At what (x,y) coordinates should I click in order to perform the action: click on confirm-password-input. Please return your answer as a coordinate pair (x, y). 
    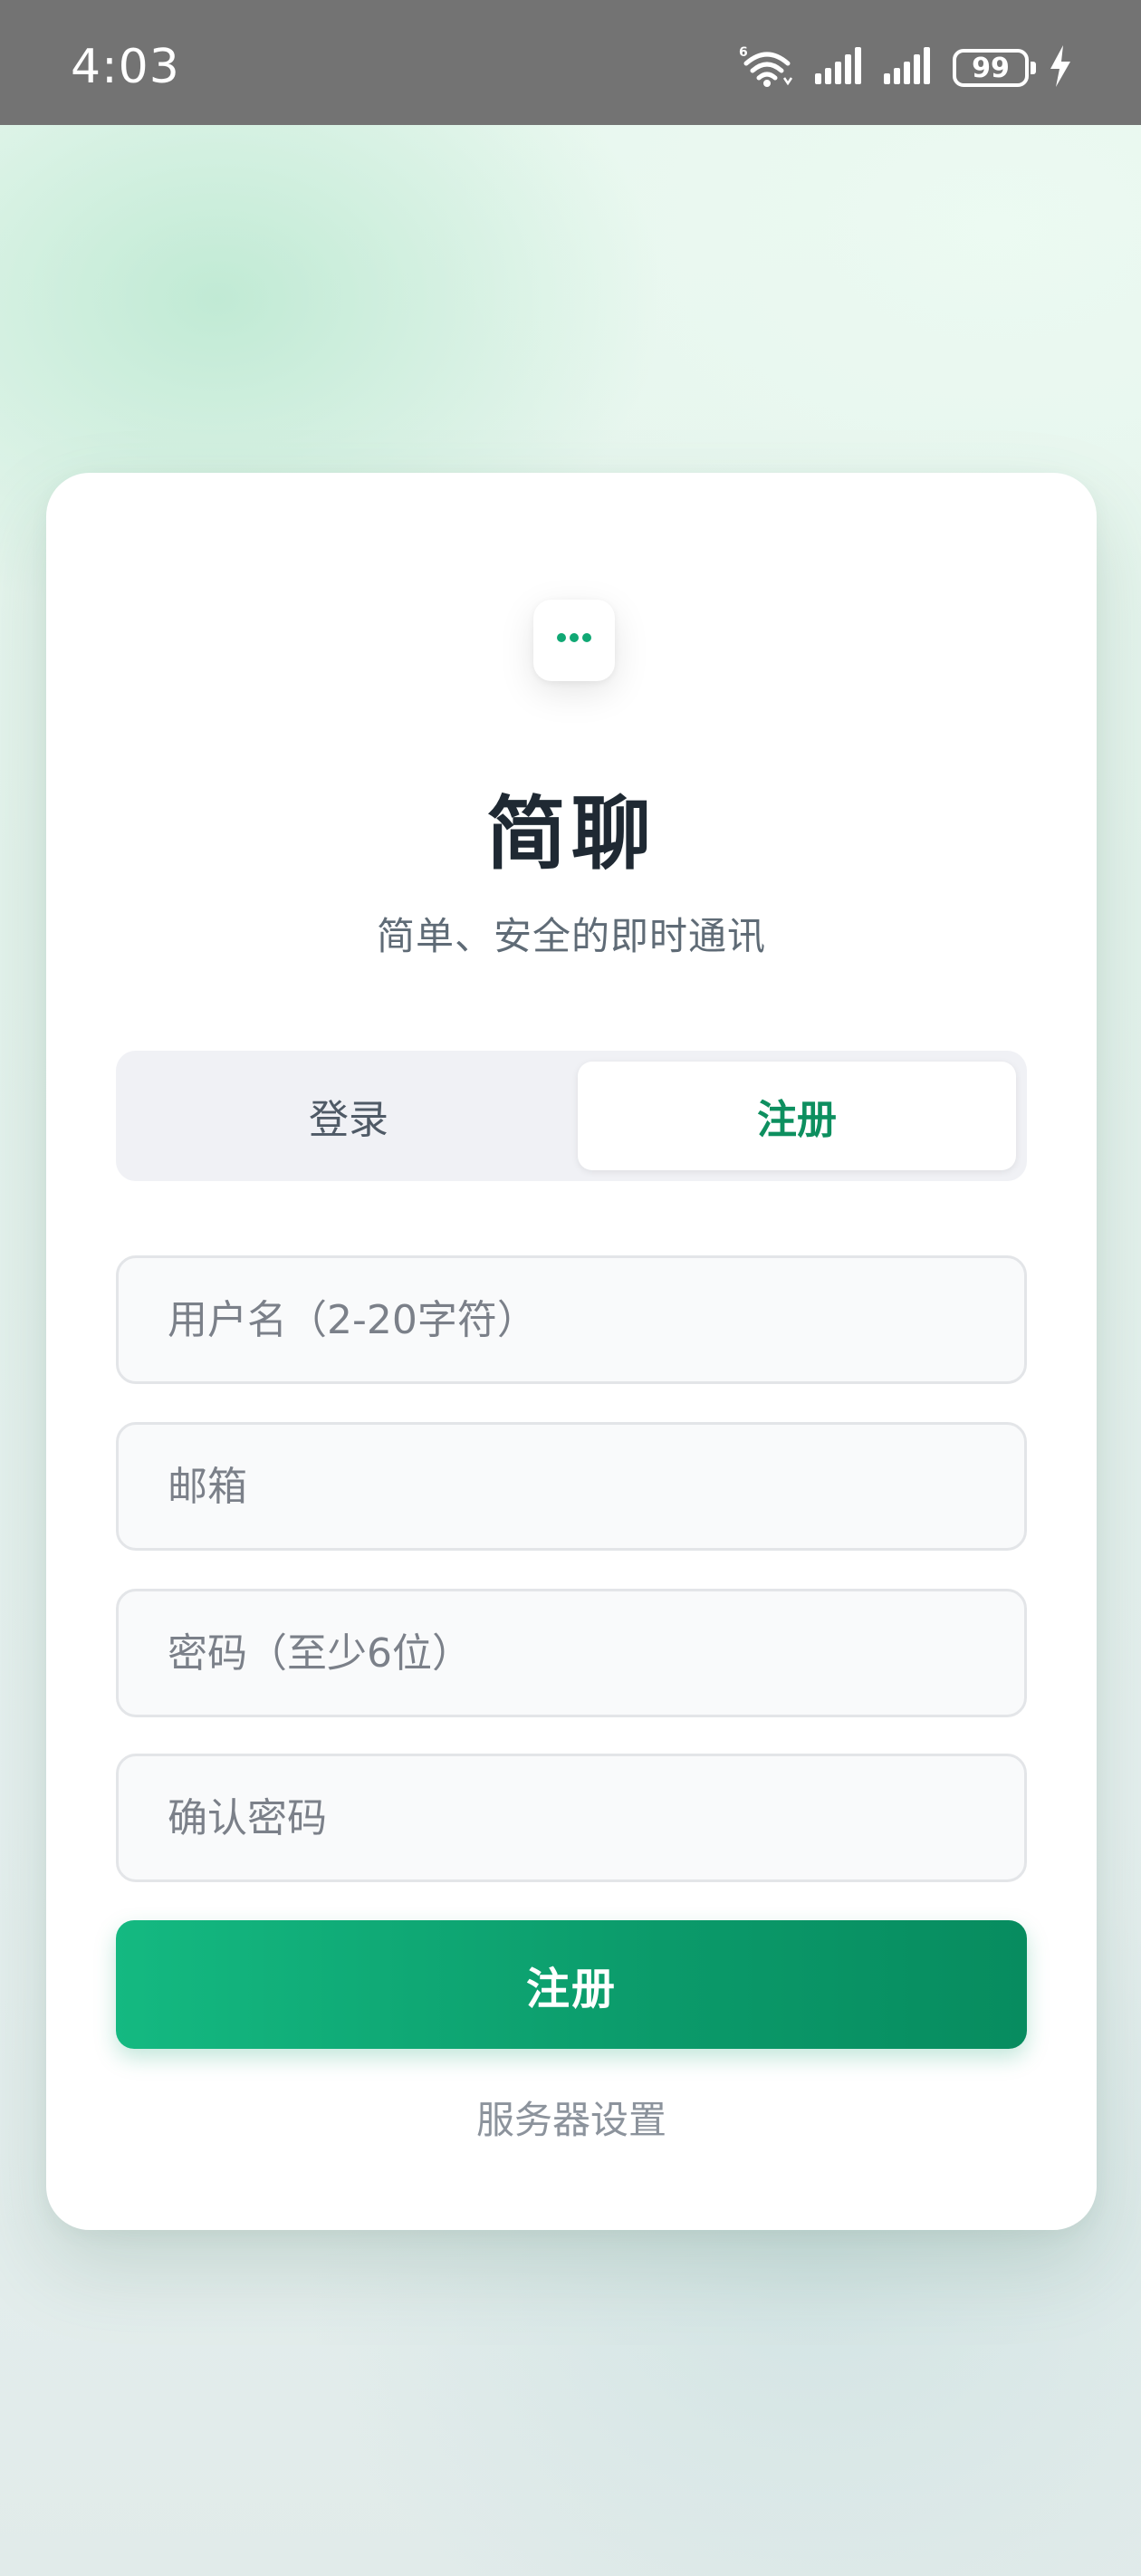
    Looking at the image, I should click on (571, 1817).